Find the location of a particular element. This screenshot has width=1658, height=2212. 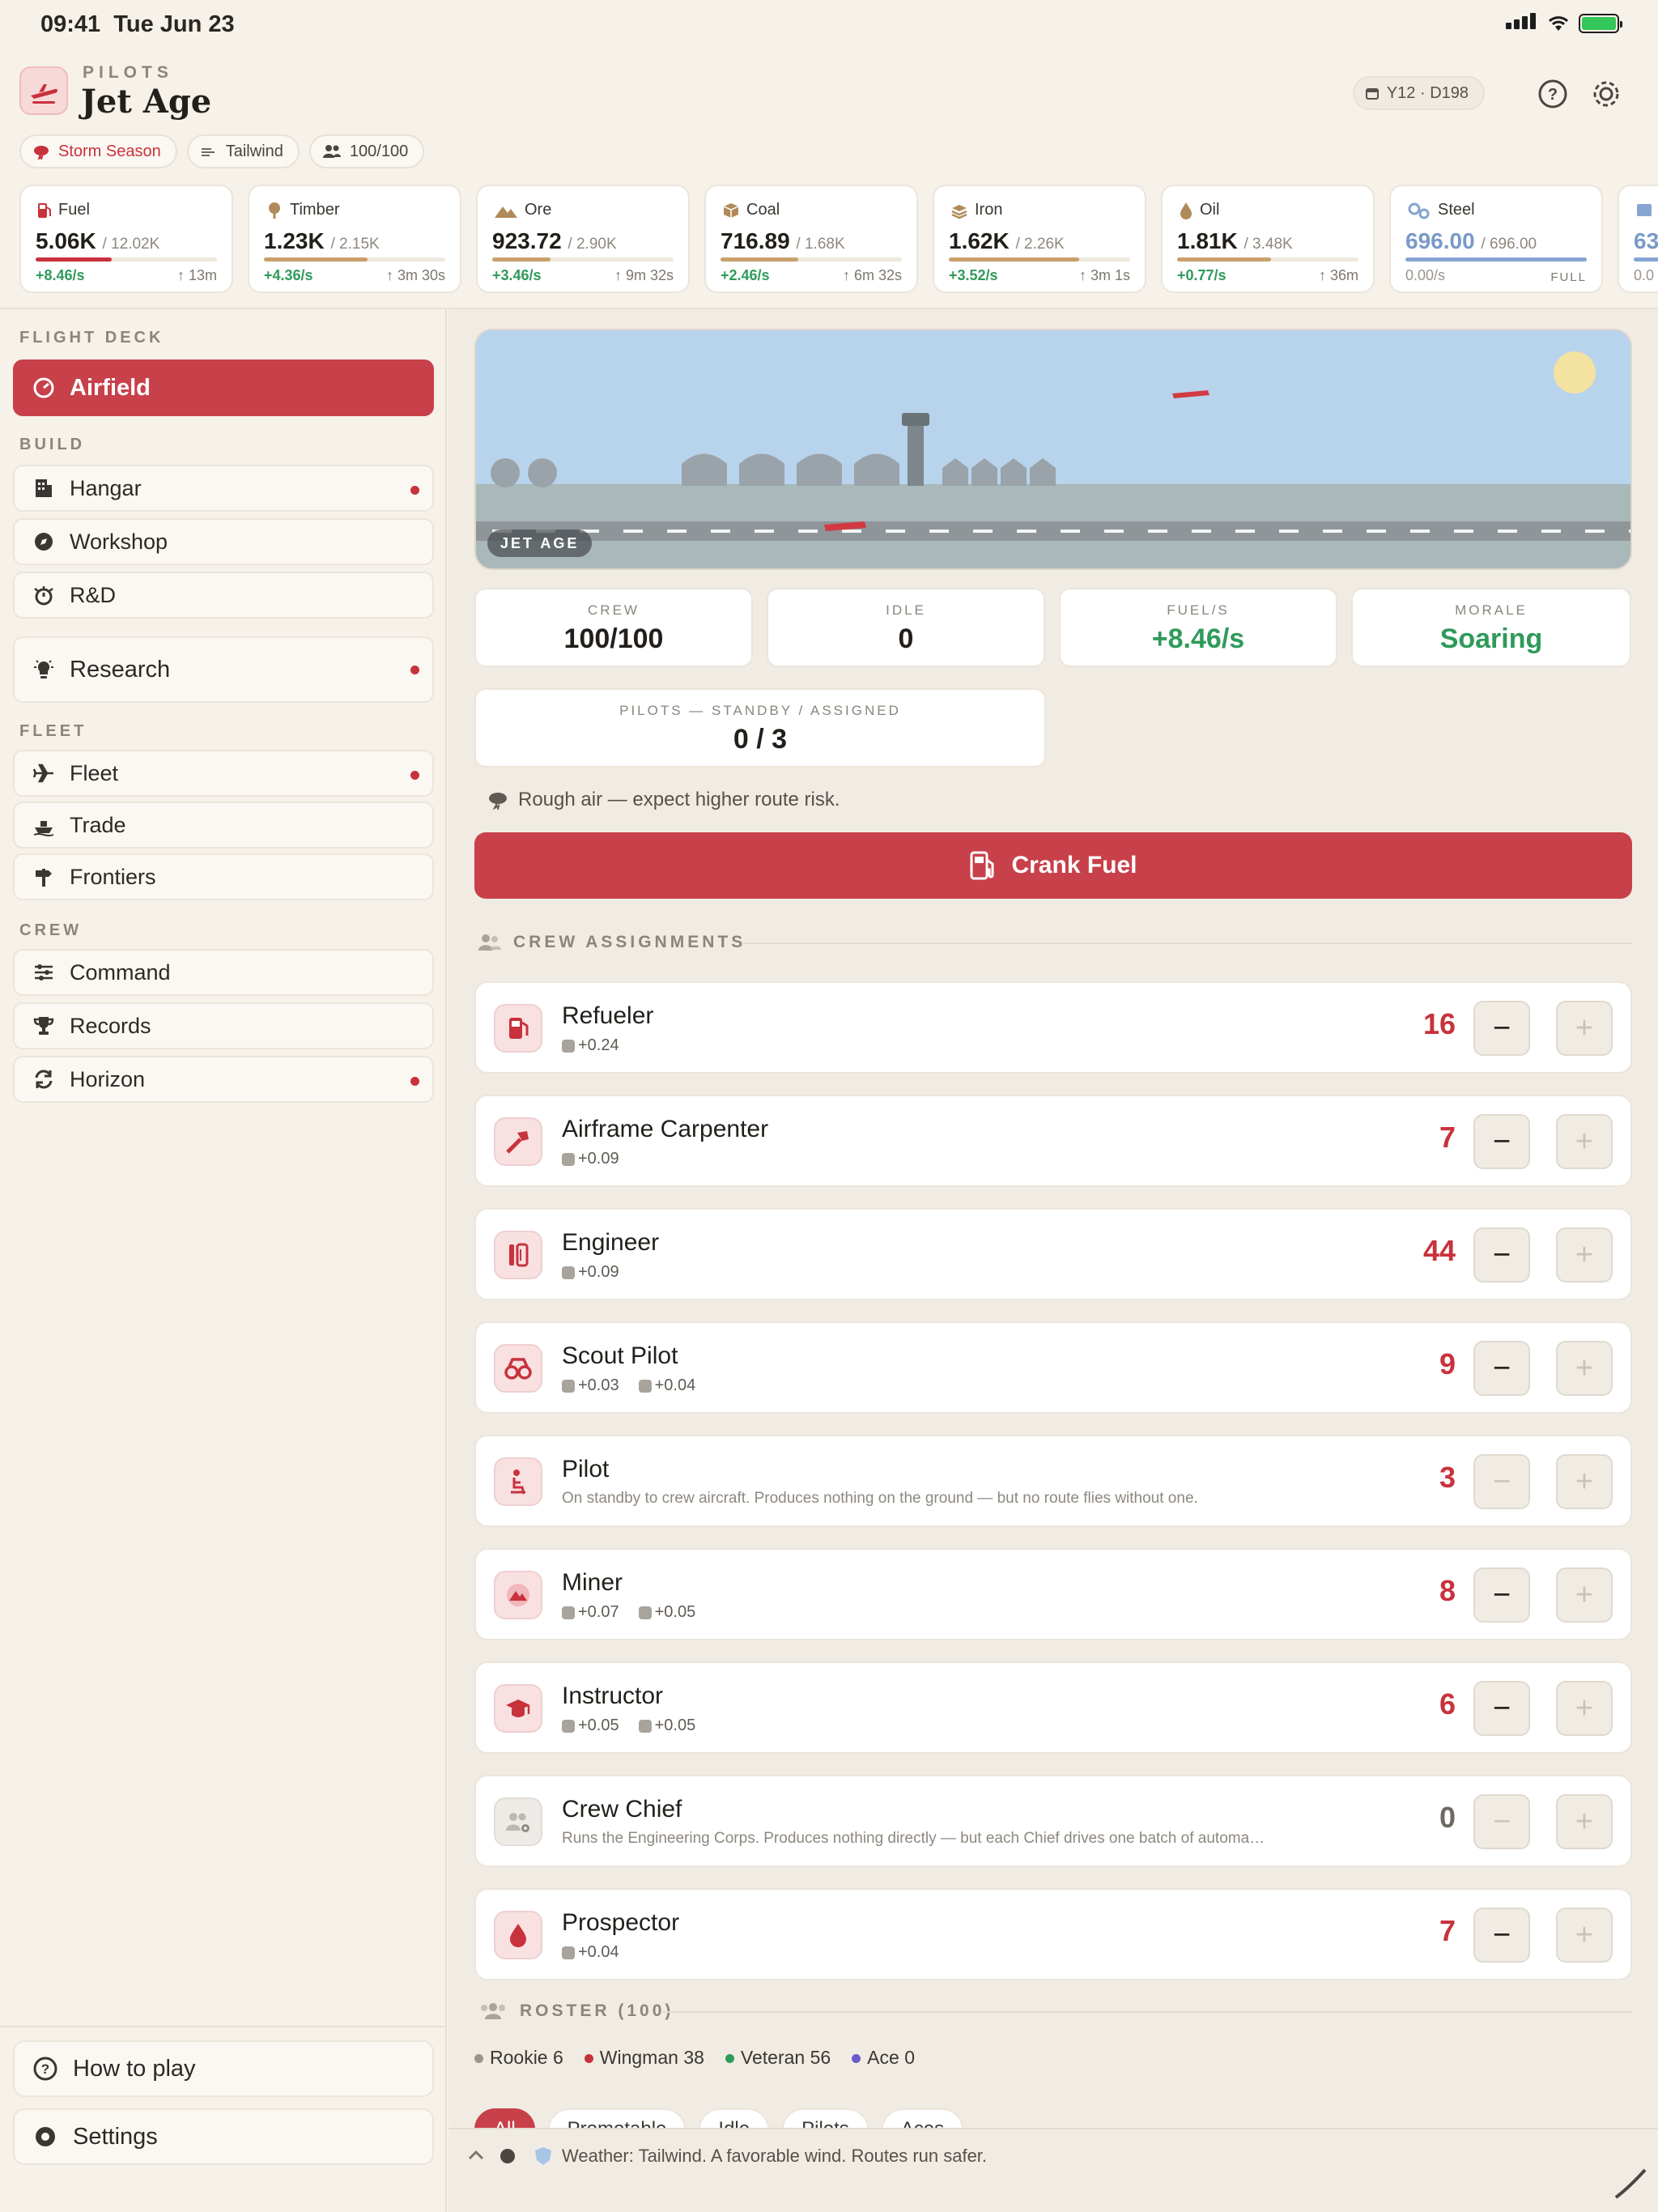

calendar-icon is located at coordinates (1372, 94).